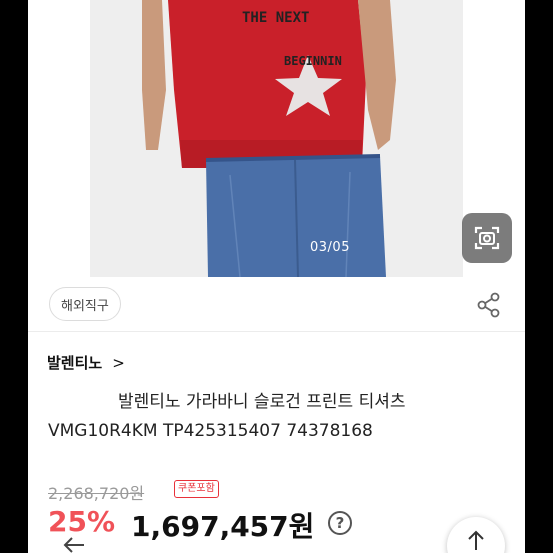 The height and width of the screenshot is (553, 553). I want to click on section-divider, so click(276, 331).